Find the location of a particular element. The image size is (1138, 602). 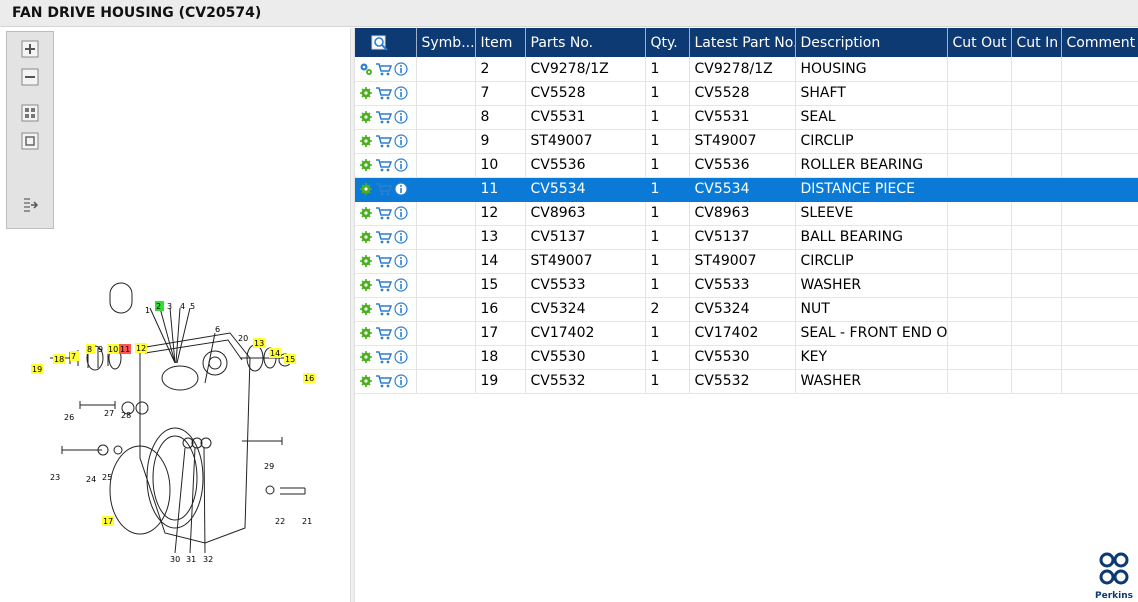

cell-parts-no: ST49007 is located at coordinates (585, 141).